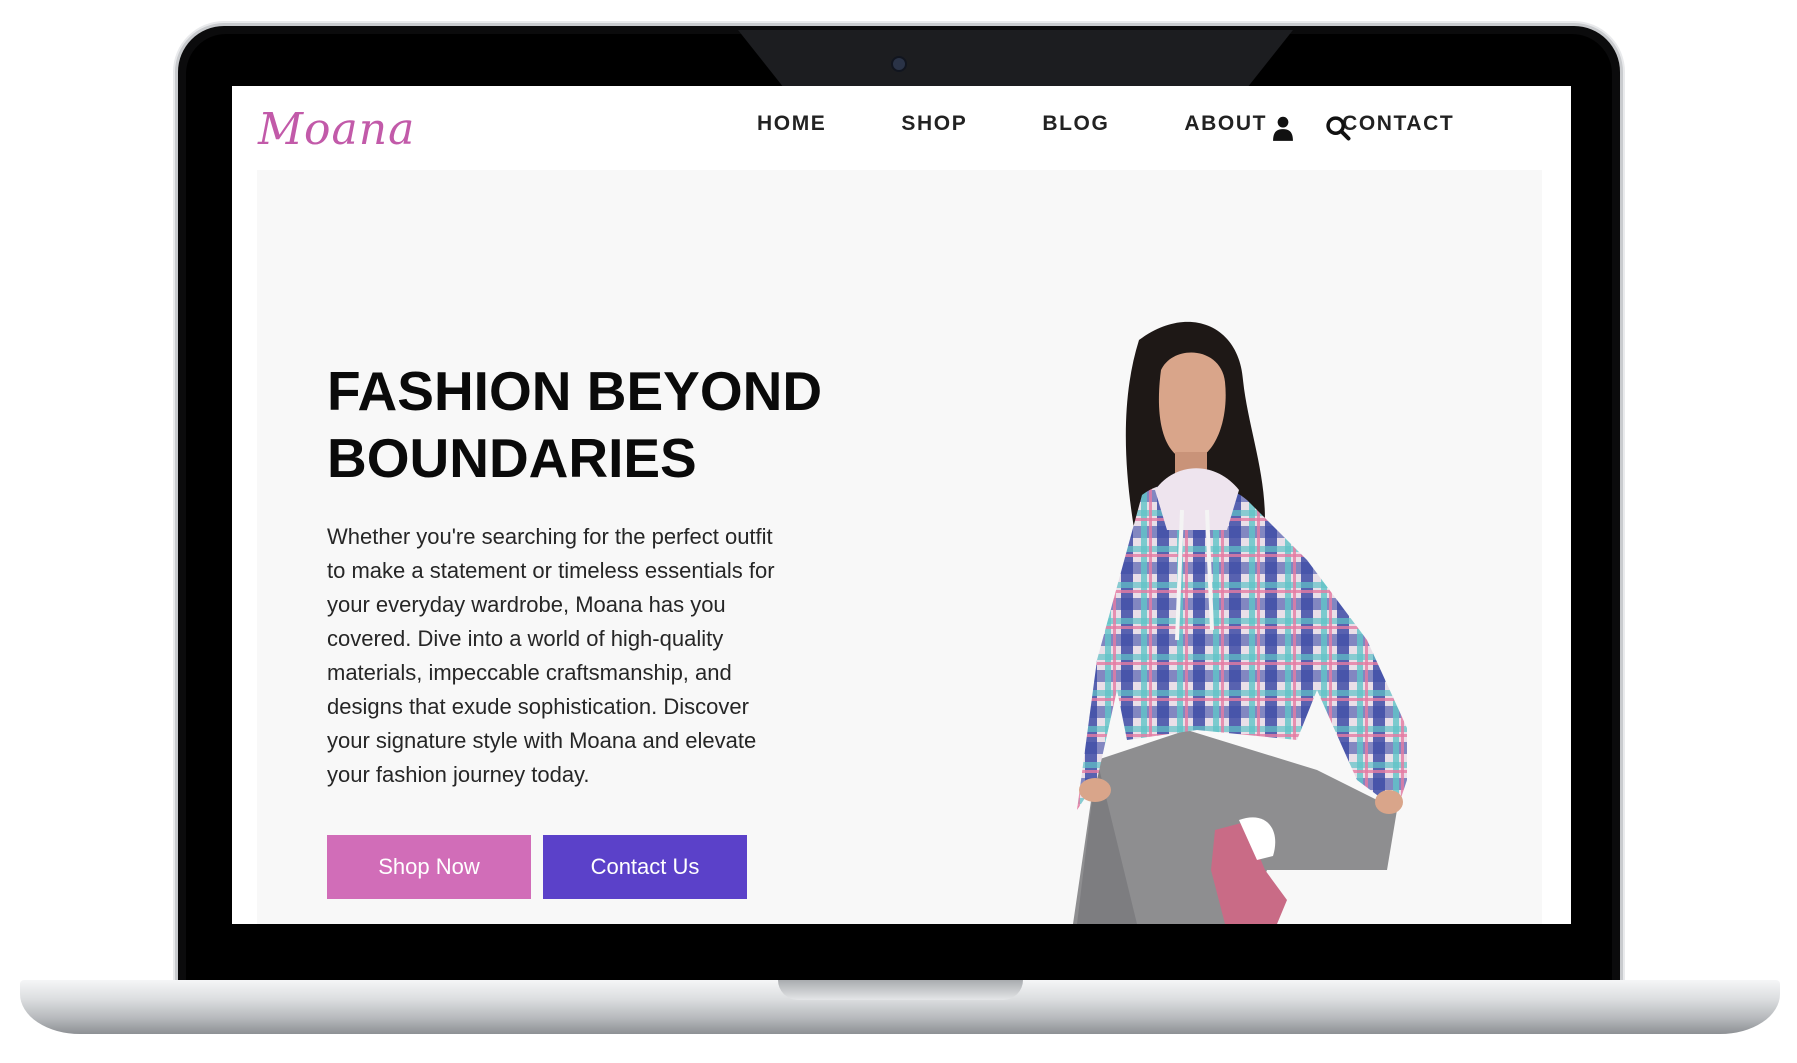 This screenshot has width=1797, height=1063. I want to click on camera-icon, so click(899, 64).